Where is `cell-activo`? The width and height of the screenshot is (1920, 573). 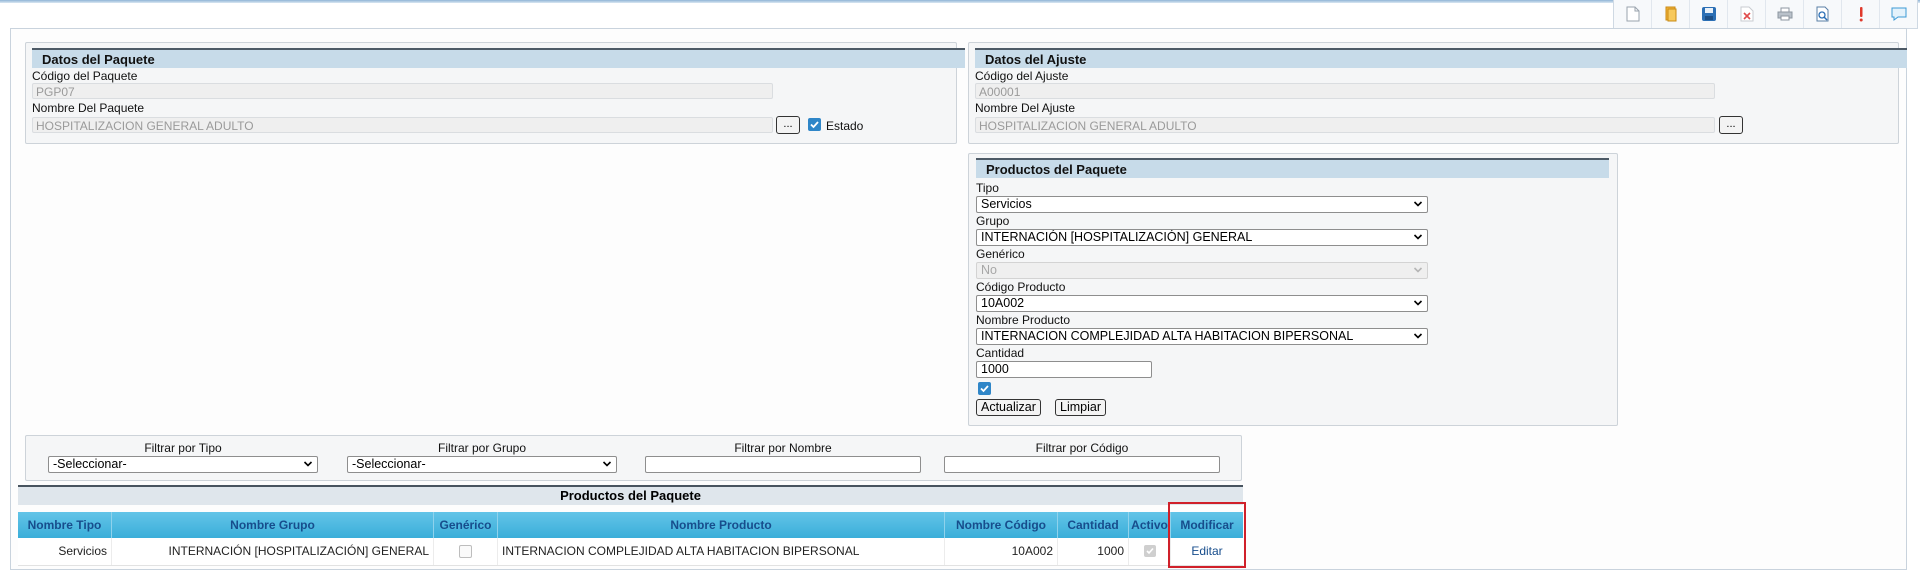 cell-activo is located at coordinates (1149, 551).